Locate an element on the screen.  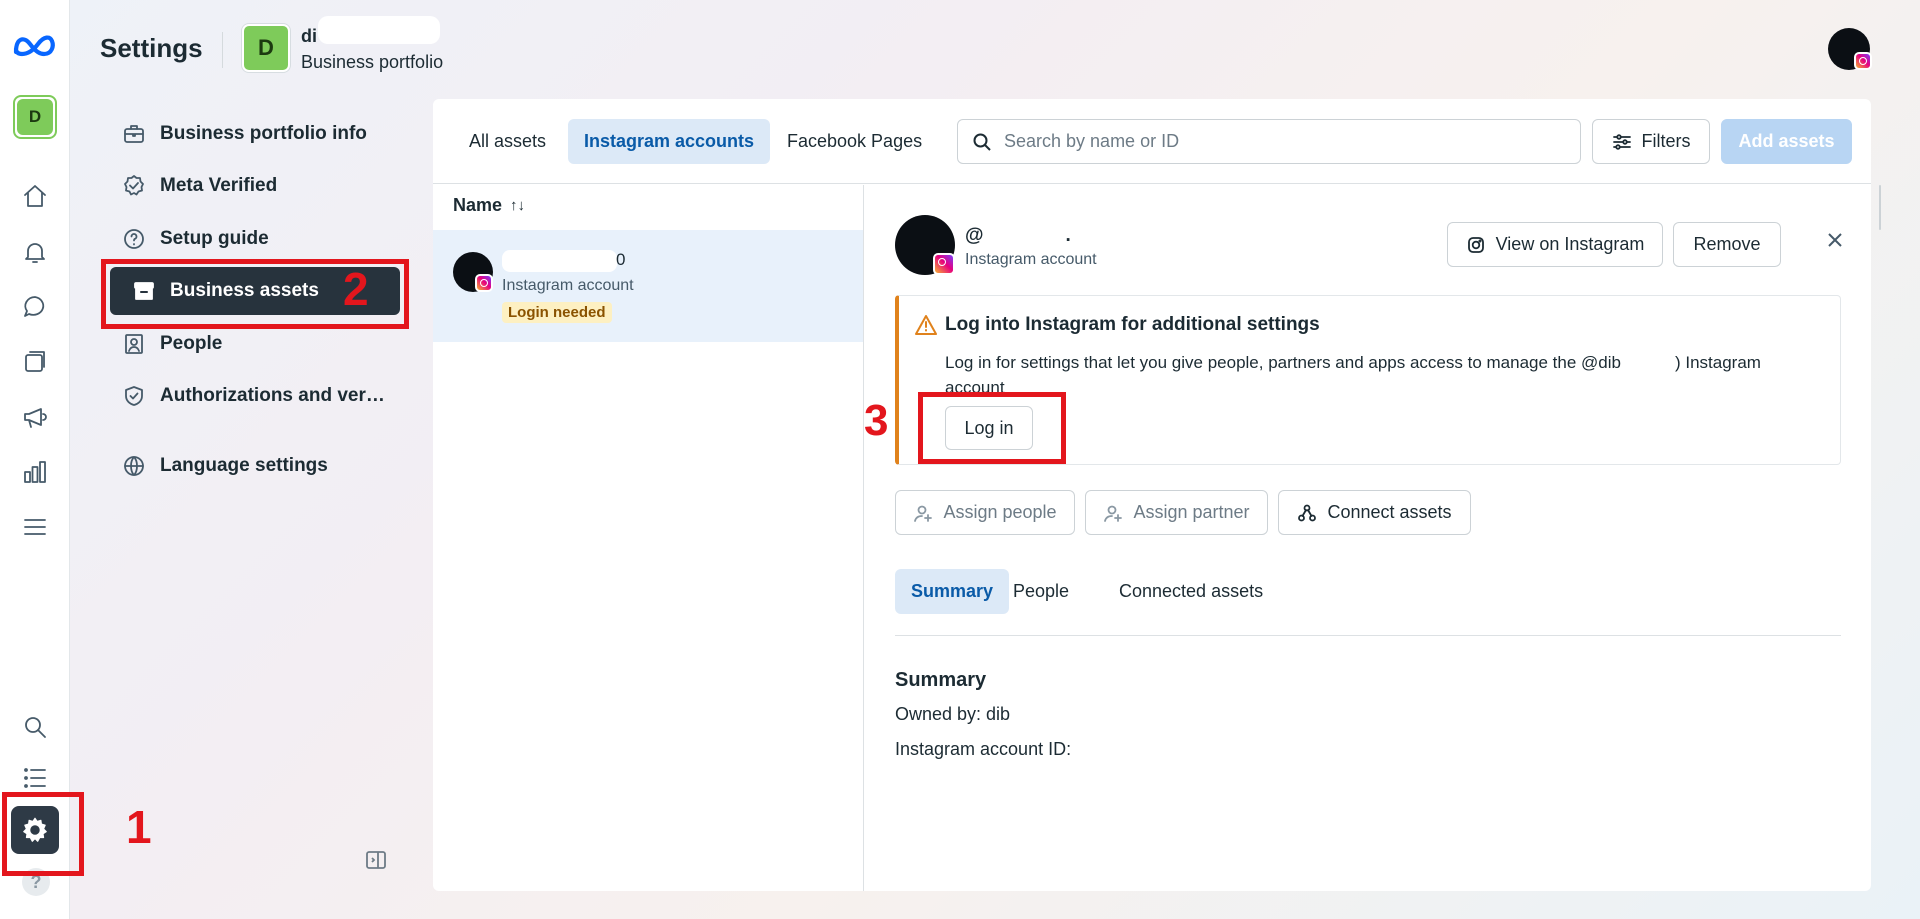
tabs-divider is located at coordinates (1368, 635).